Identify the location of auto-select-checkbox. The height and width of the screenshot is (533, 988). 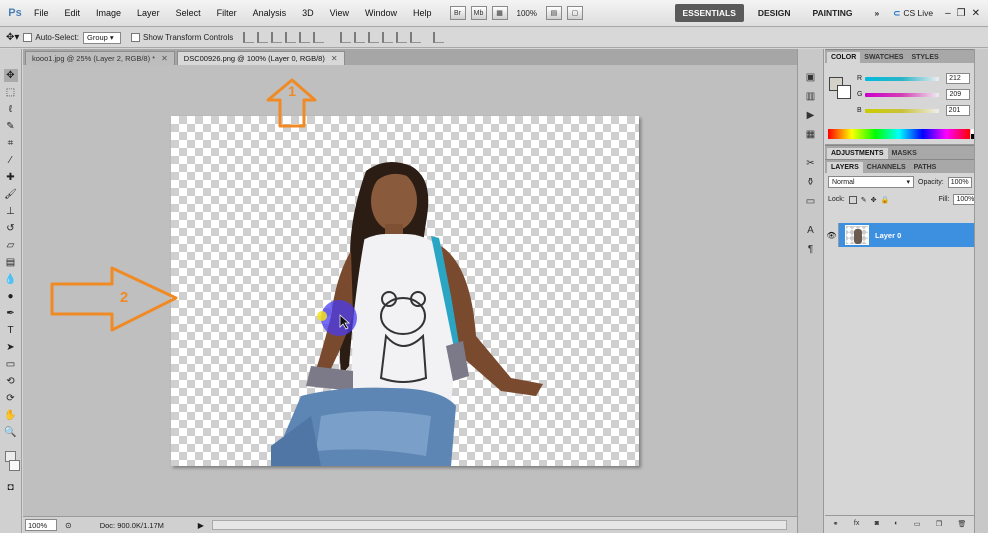
(28, 37).